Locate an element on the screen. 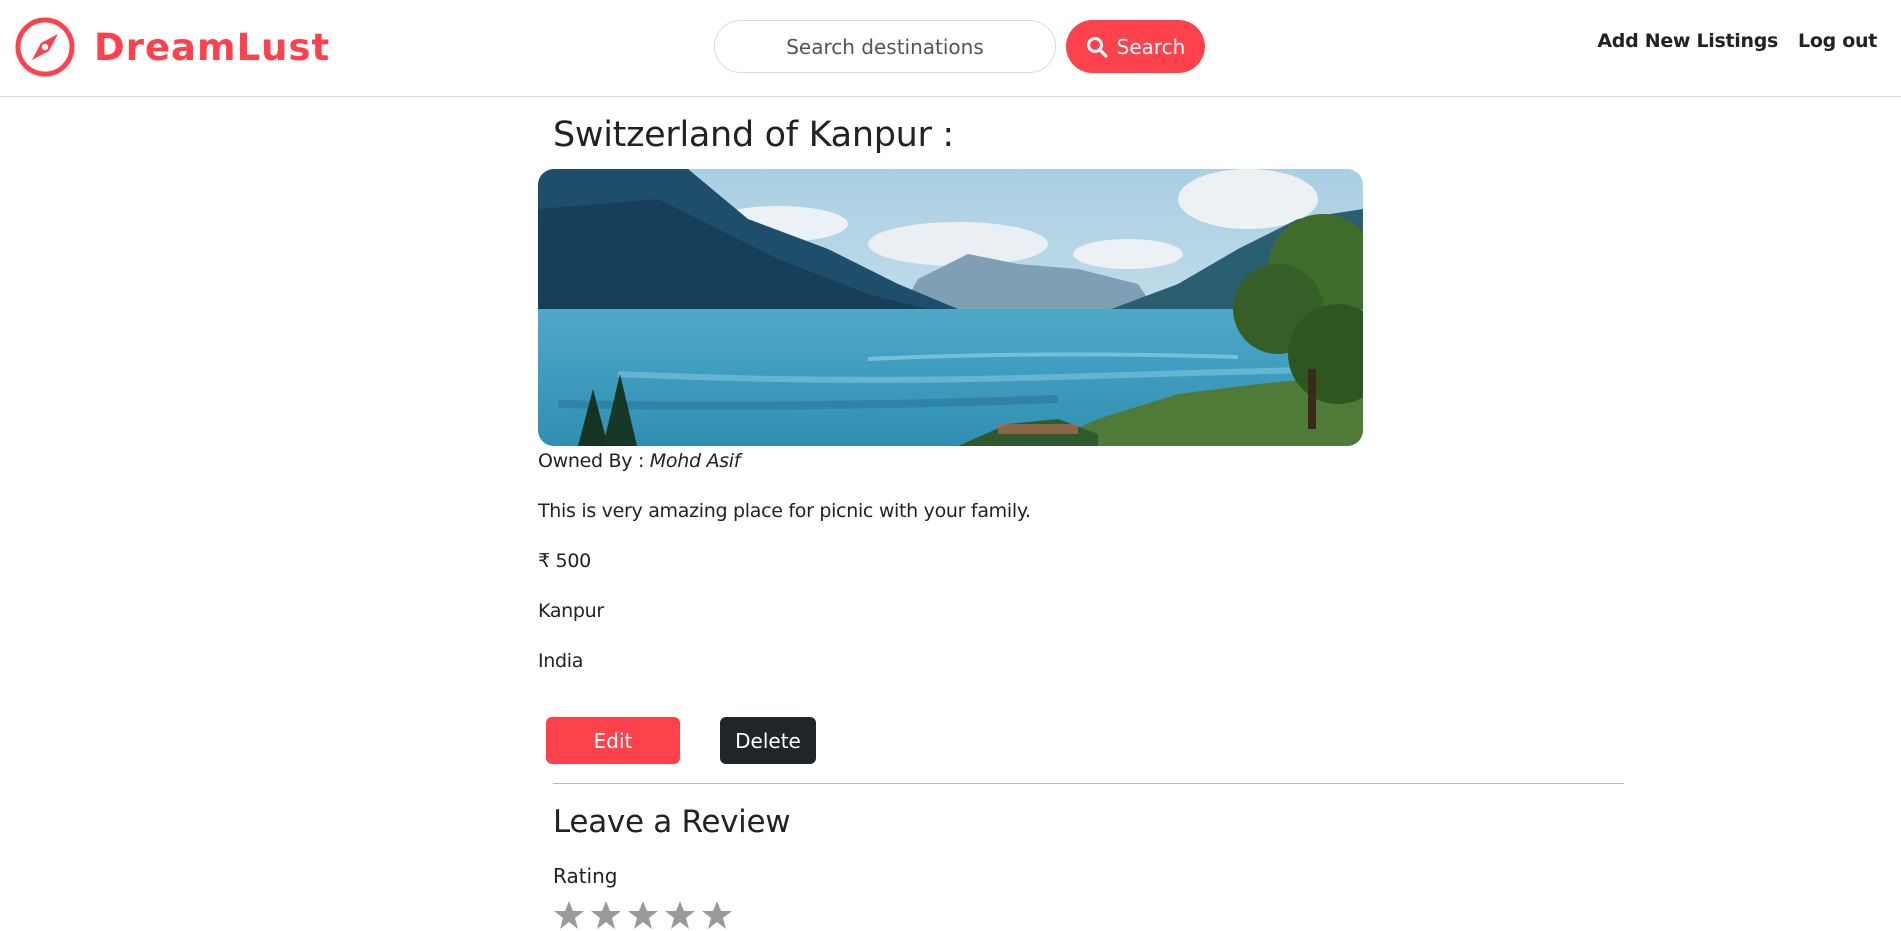 The width and height of the screenshot is (1901, 931). add-new-listing-link: Add New Listings is located at coordinates (1687, 41).